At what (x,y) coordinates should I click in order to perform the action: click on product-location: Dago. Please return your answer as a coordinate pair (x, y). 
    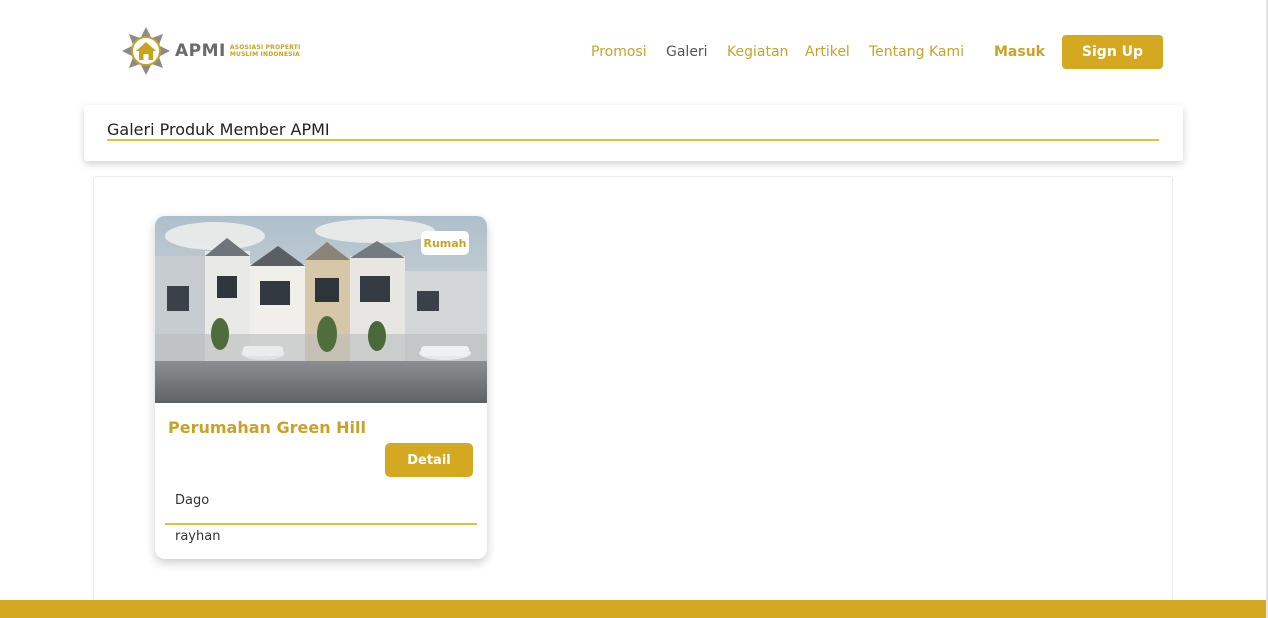
    Looking at the image, I should click on (192, 500).